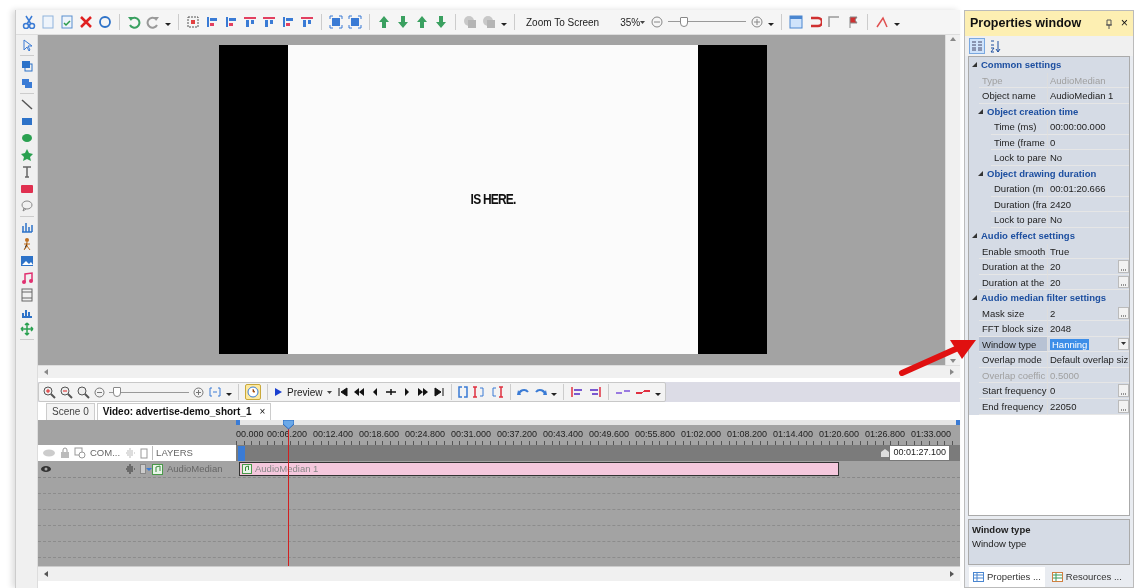  What do you see at coordinates (26, 189) in the screenshot?
I see `subtitle-icon` at bounding box center [26, 189].